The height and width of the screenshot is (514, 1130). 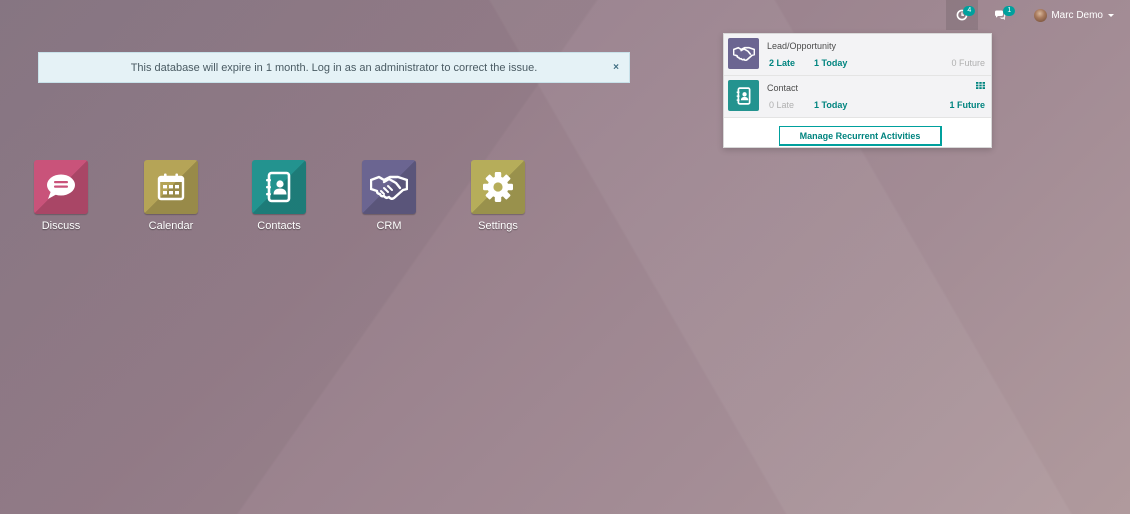 What do you see at coordinates (783, 88) in the screenshot?
I see `activity-title: Contact` at bounding box center [783, 88].